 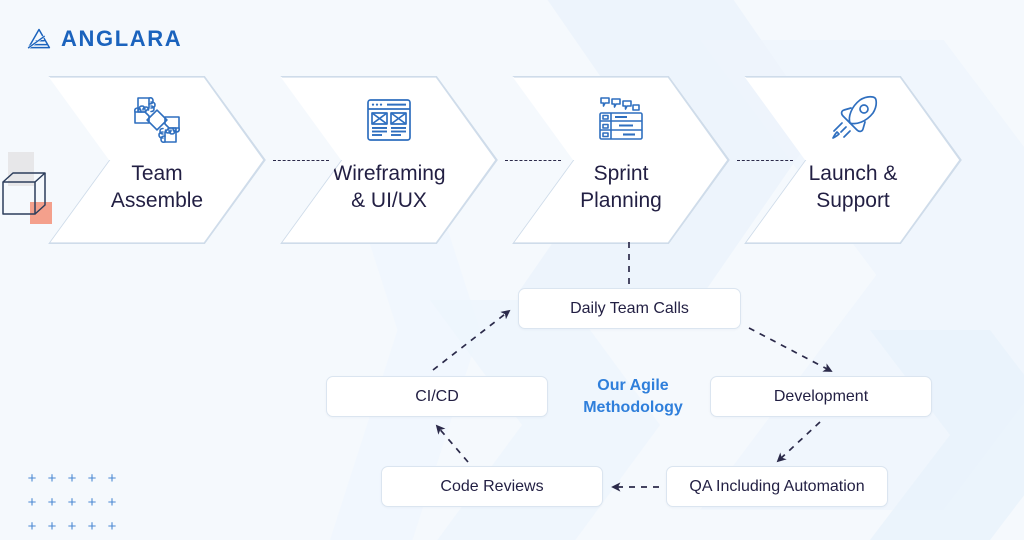 I want to click on flow-node-label: Development, so click(x=821, y=396).